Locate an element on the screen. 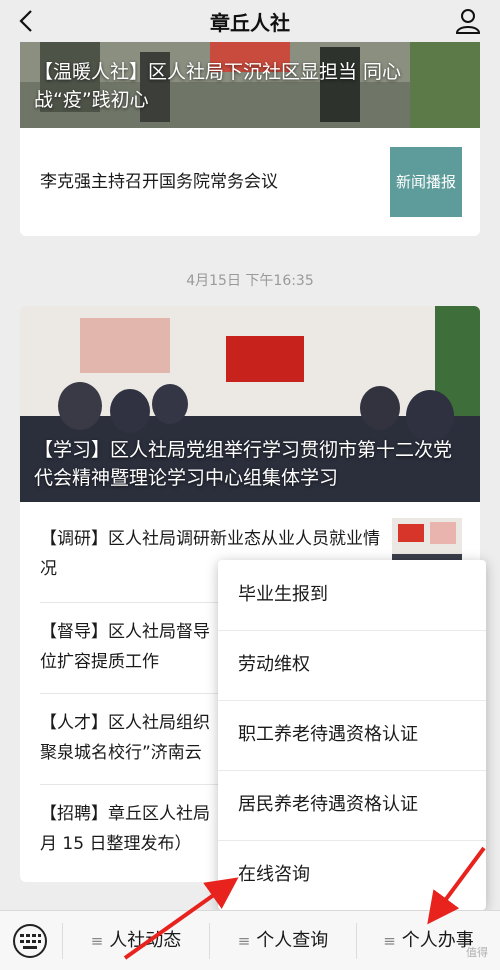  timestamp: 4月15日 下午16:35 is located at coordinates (250, 281).